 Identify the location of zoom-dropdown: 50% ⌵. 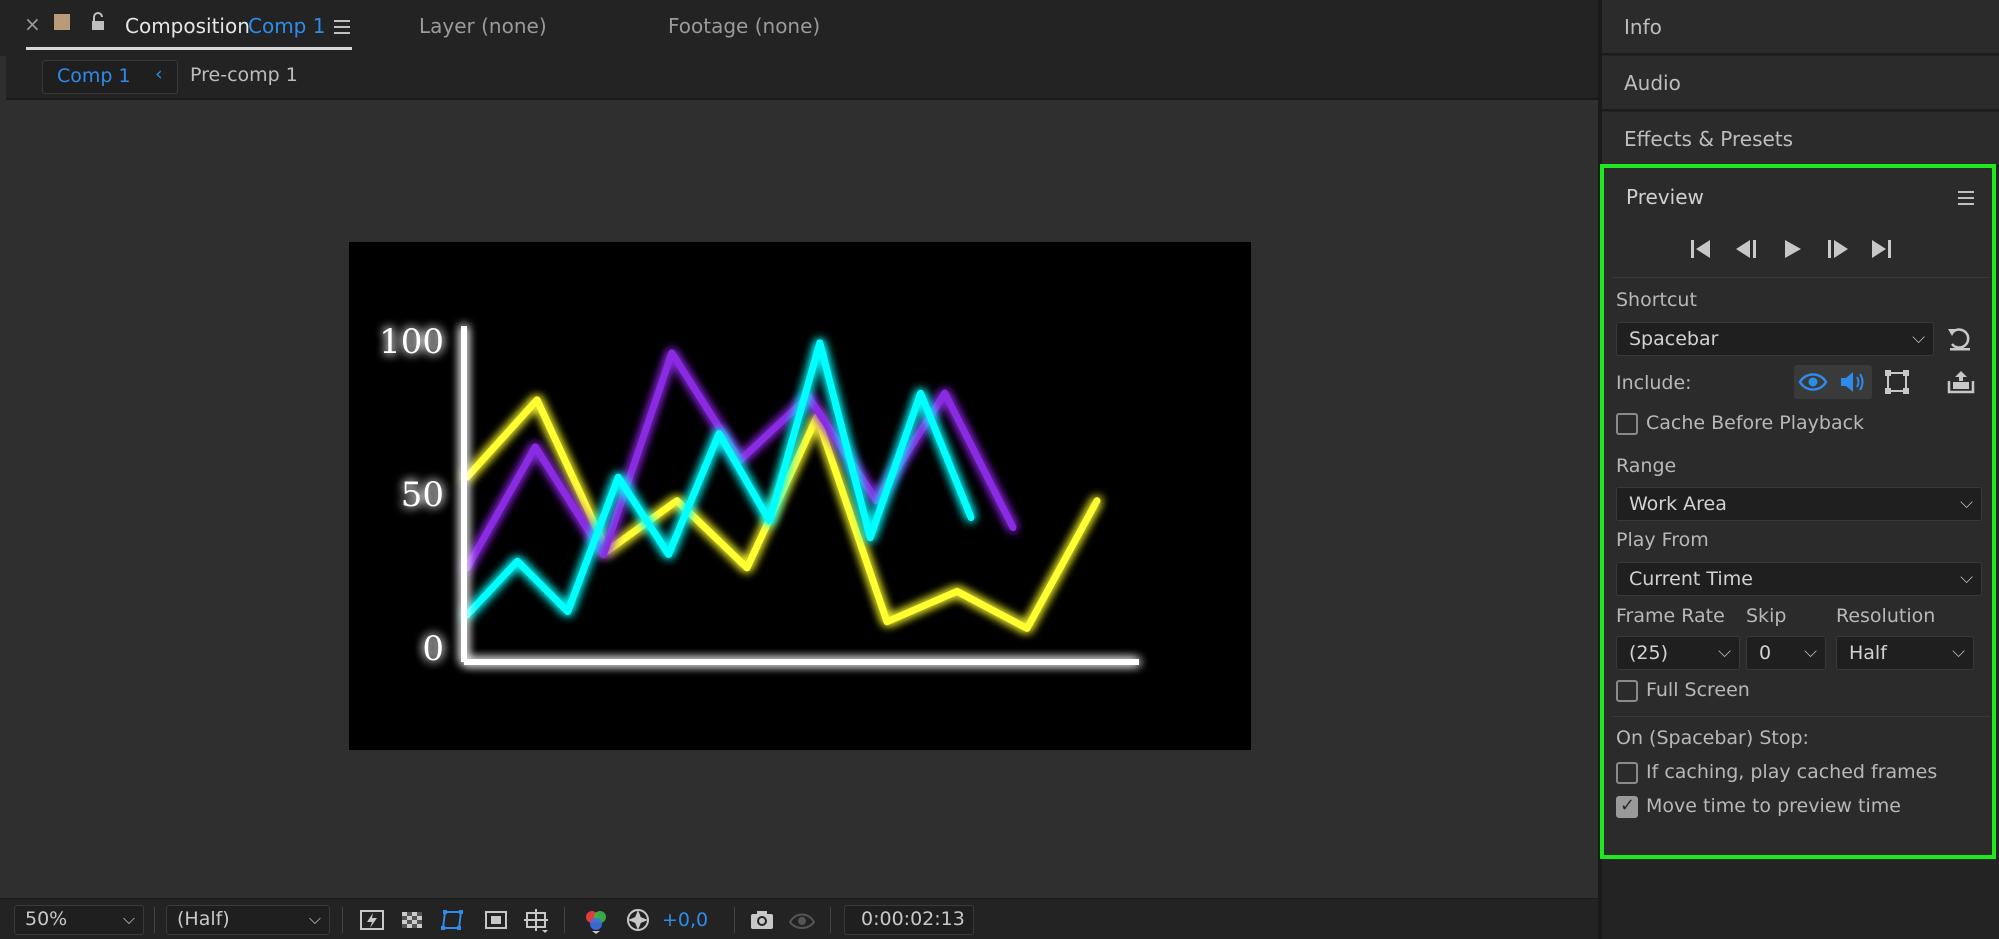
(79, 920).